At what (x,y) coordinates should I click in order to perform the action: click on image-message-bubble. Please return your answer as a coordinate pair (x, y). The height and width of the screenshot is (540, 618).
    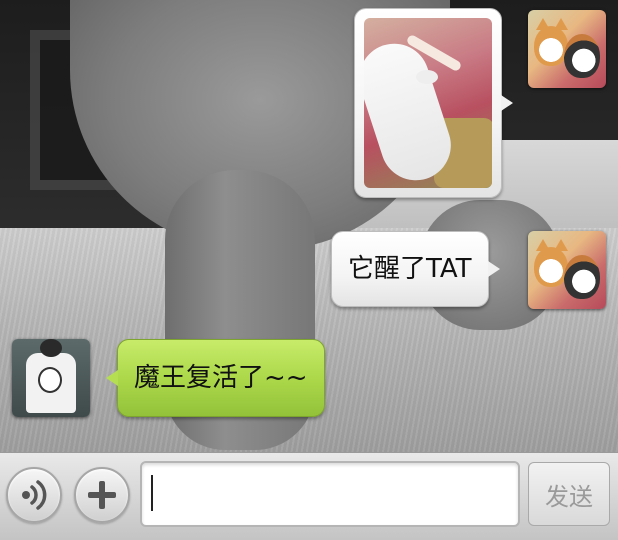
    Looking at the image, I should click on (433, 103).